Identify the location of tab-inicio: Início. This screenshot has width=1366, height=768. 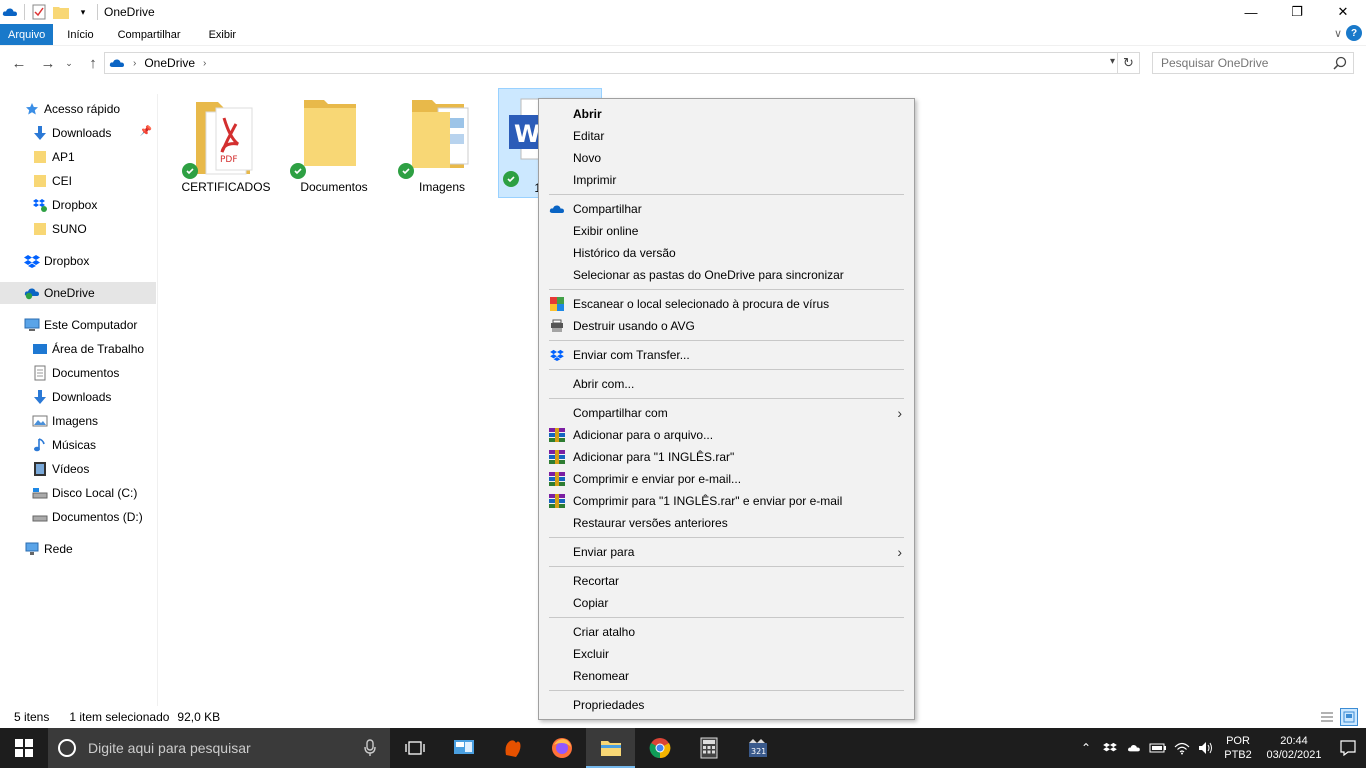
(80, 34).